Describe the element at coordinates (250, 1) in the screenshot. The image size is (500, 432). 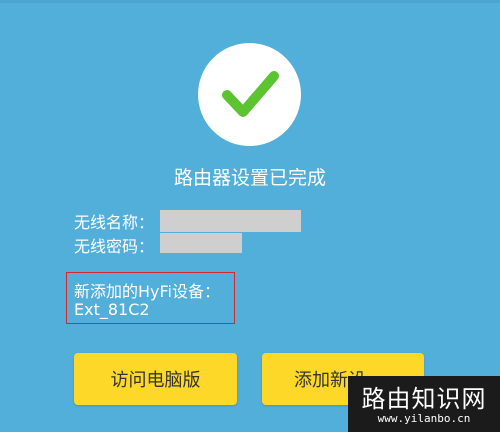
I see `top-divider` at that location.